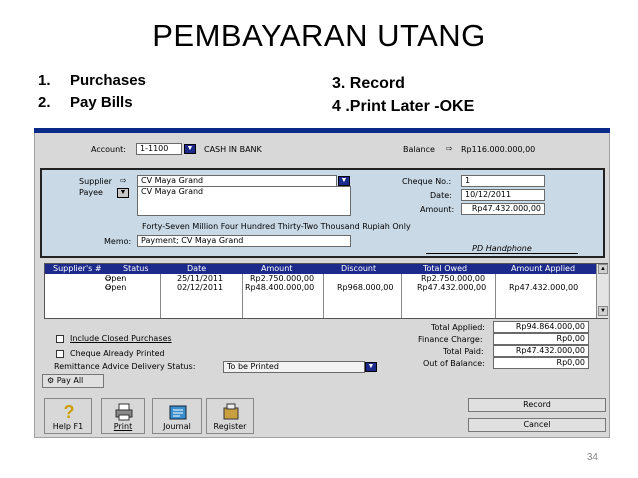 The image size is (638, 478). I want to click on cheque-no-field: 1, so click(503, 181).